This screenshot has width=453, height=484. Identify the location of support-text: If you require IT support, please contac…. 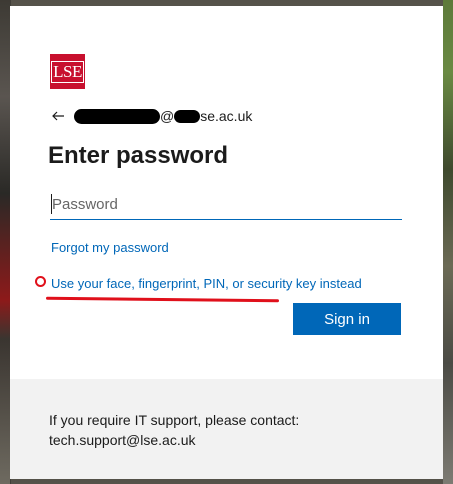
(174, 430).